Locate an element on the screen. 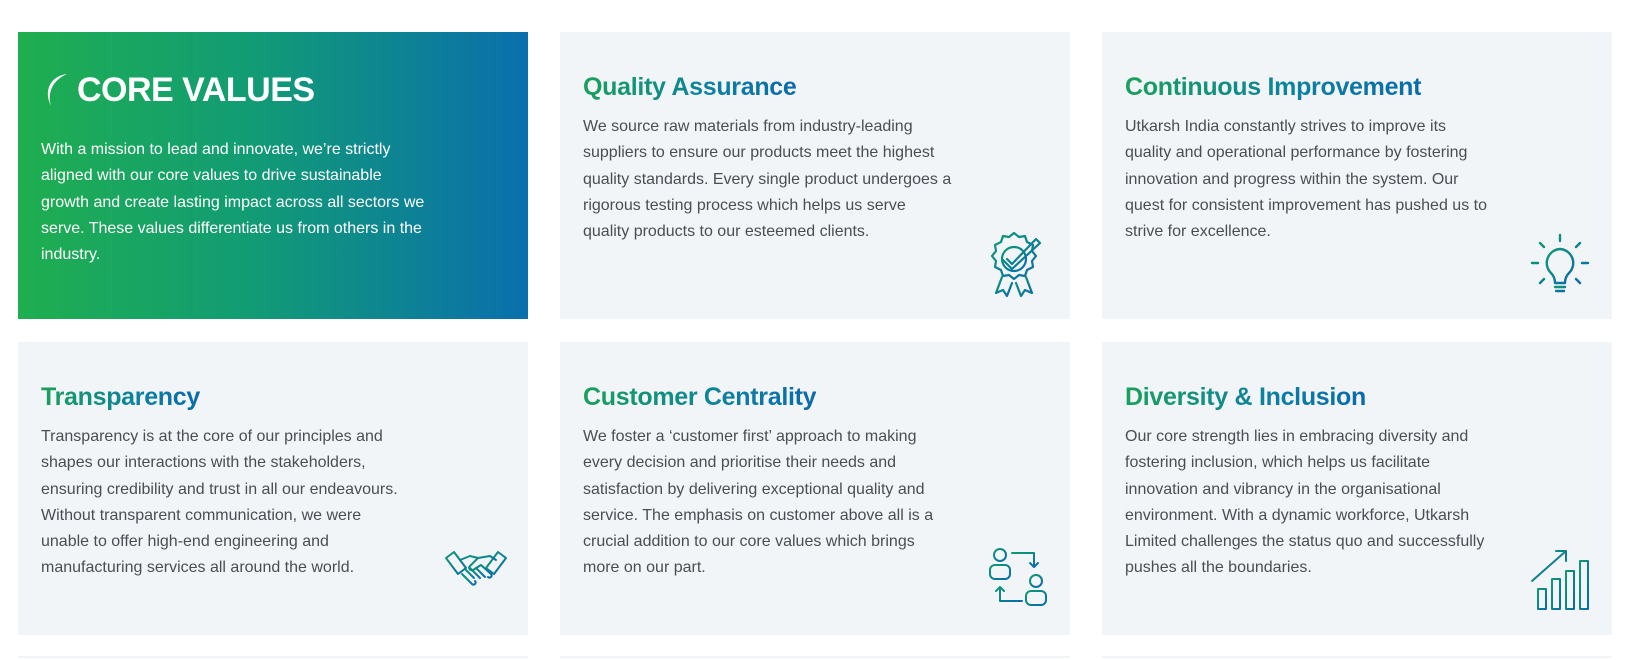 The width and height of the screenshot is (1631, 660). lightbulb-icon is located at coordinates (1560, 263).